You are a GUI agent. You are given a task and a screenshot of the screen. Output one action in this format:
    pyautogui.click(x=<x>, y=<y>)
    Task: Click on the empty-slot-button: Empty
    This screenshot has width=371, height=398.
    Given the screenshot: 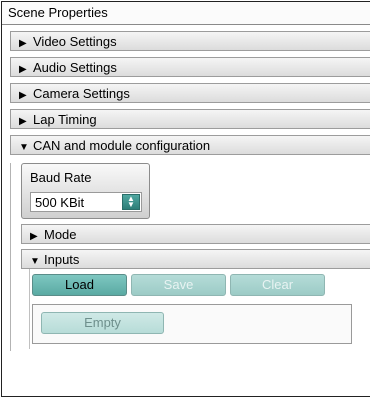 What is the action you would take?
    pyautogui.click(x=102, y=323)
    